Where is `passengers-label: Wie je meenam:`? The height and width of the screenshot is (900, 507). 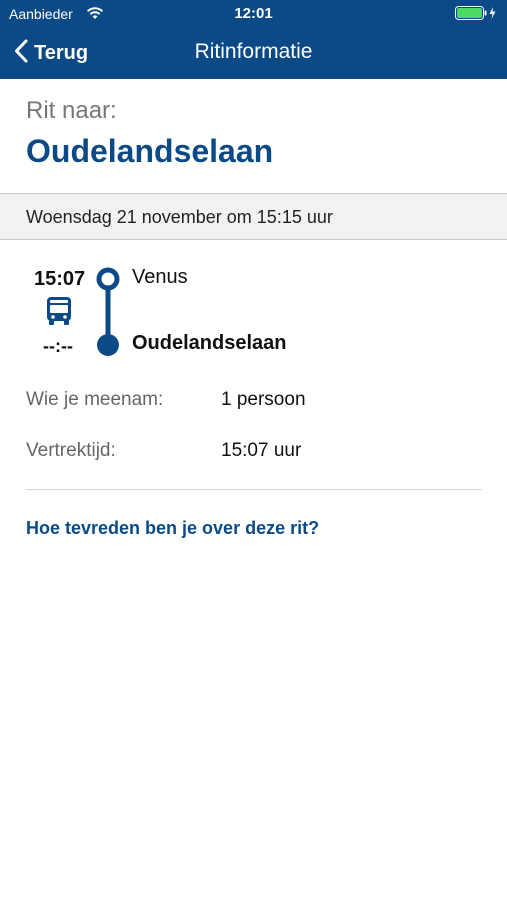 passengers-label: Wie je meenam: is located at coordinates (95, 399).